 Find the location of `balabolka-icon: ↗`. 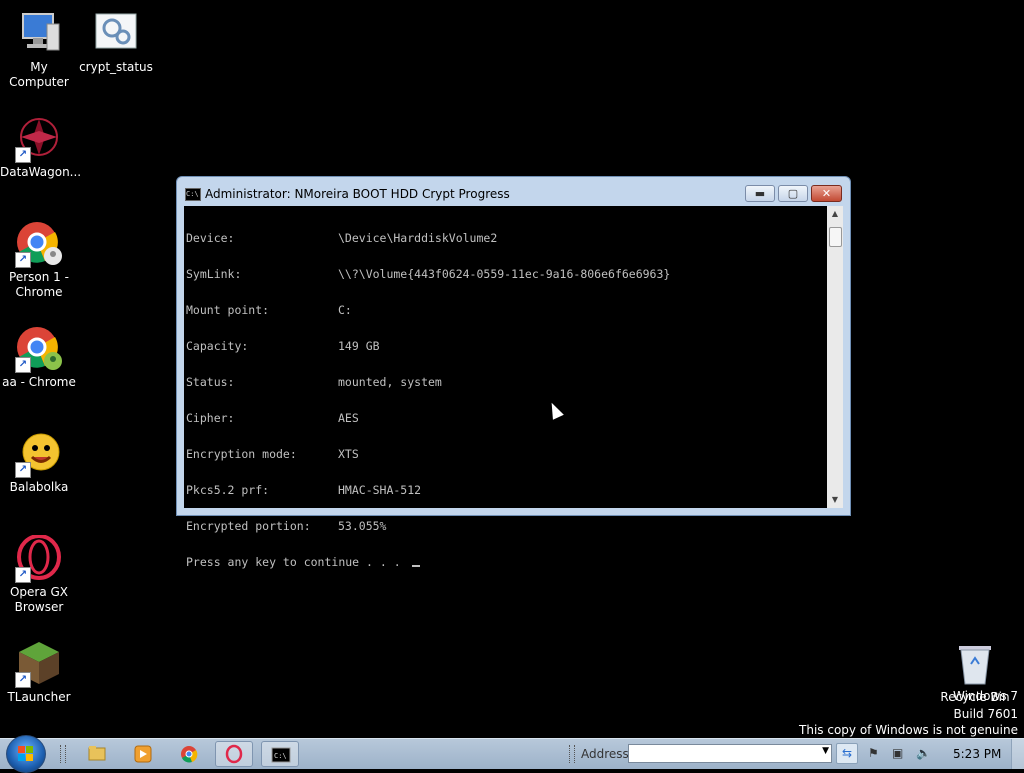

balabolka-icon: ↗ is located at coordinates (39, 454).